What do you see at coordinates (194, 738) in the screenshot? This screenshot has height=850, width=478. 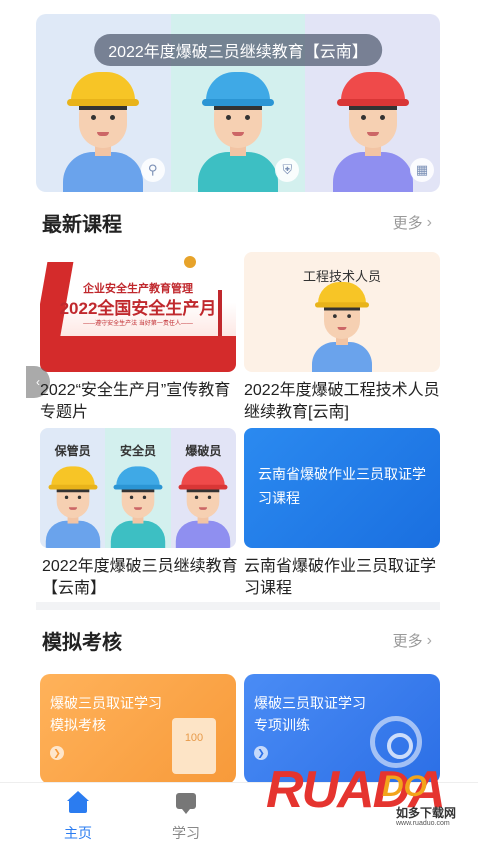 I see `paper-score: 100` at bounding box center [194, 738].